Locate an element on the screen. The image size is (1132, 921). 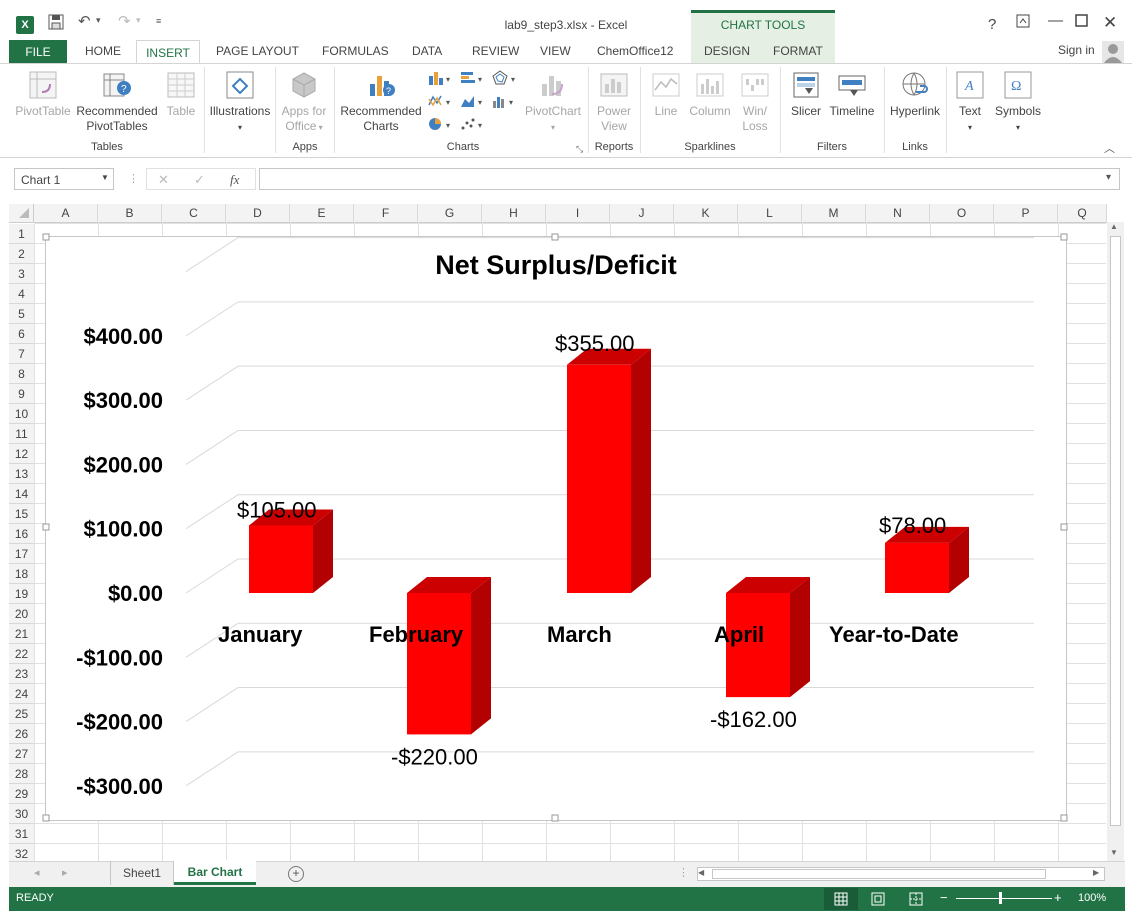
zoom-level: 100% is located at coordinates (1092, 898).